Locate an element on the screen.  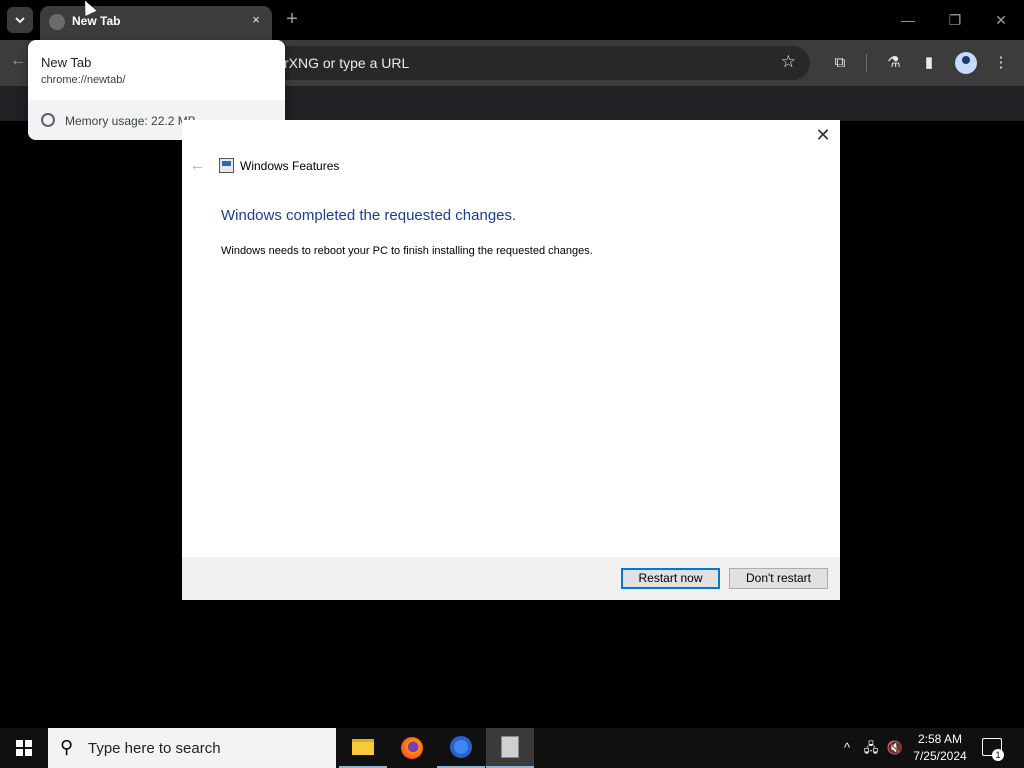
address-bar-text: rXNG or type a URL is located at coordinates (347, 63).